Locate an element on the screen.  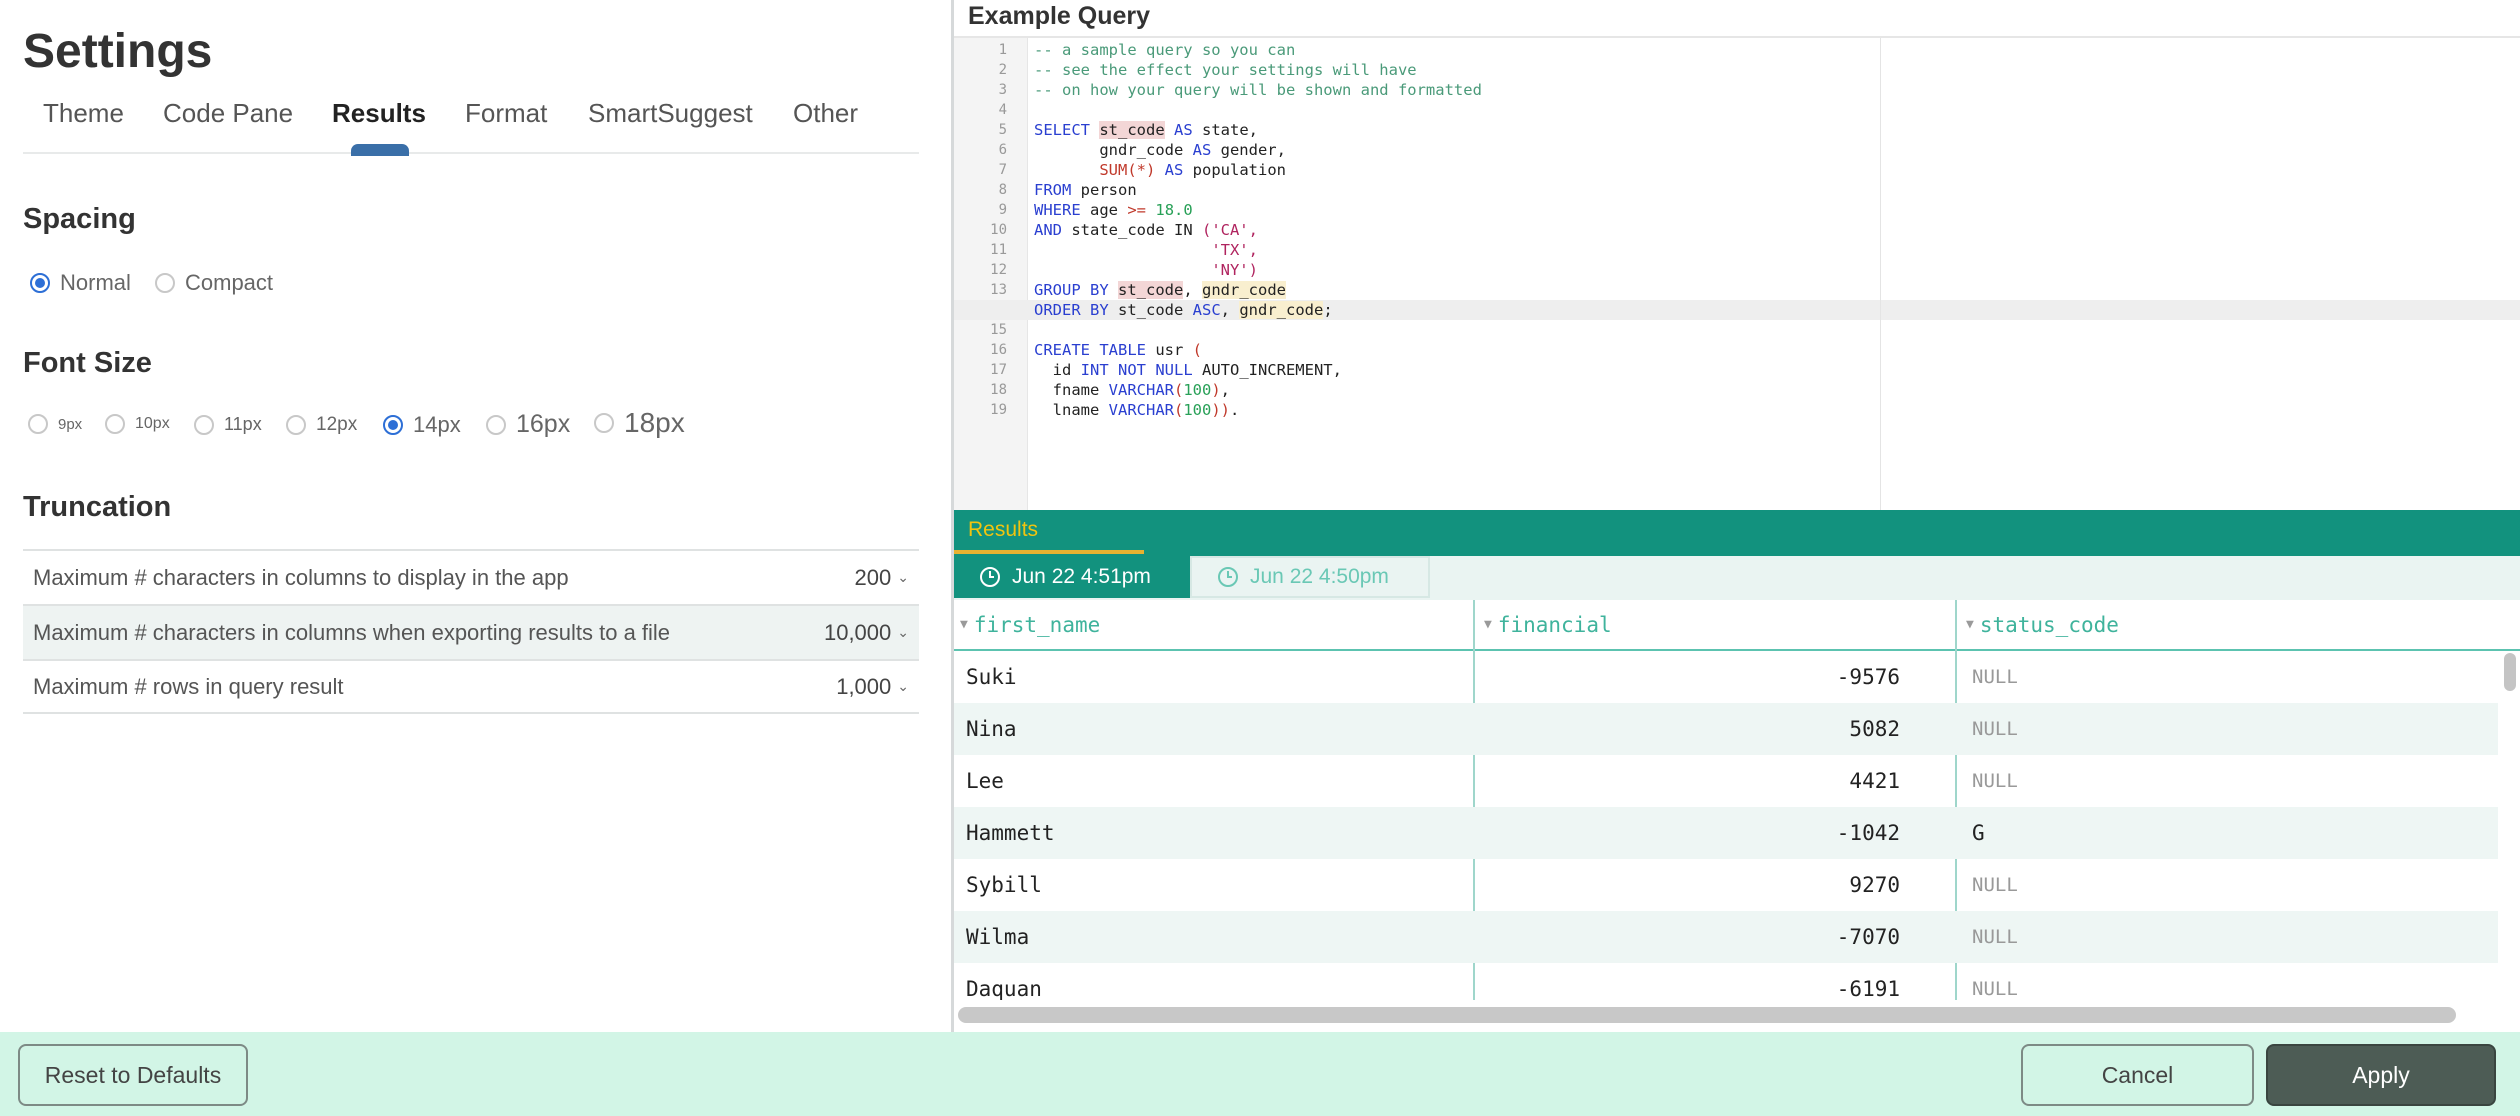
cell-first-name: Suki is located at coordinates (991, 677).